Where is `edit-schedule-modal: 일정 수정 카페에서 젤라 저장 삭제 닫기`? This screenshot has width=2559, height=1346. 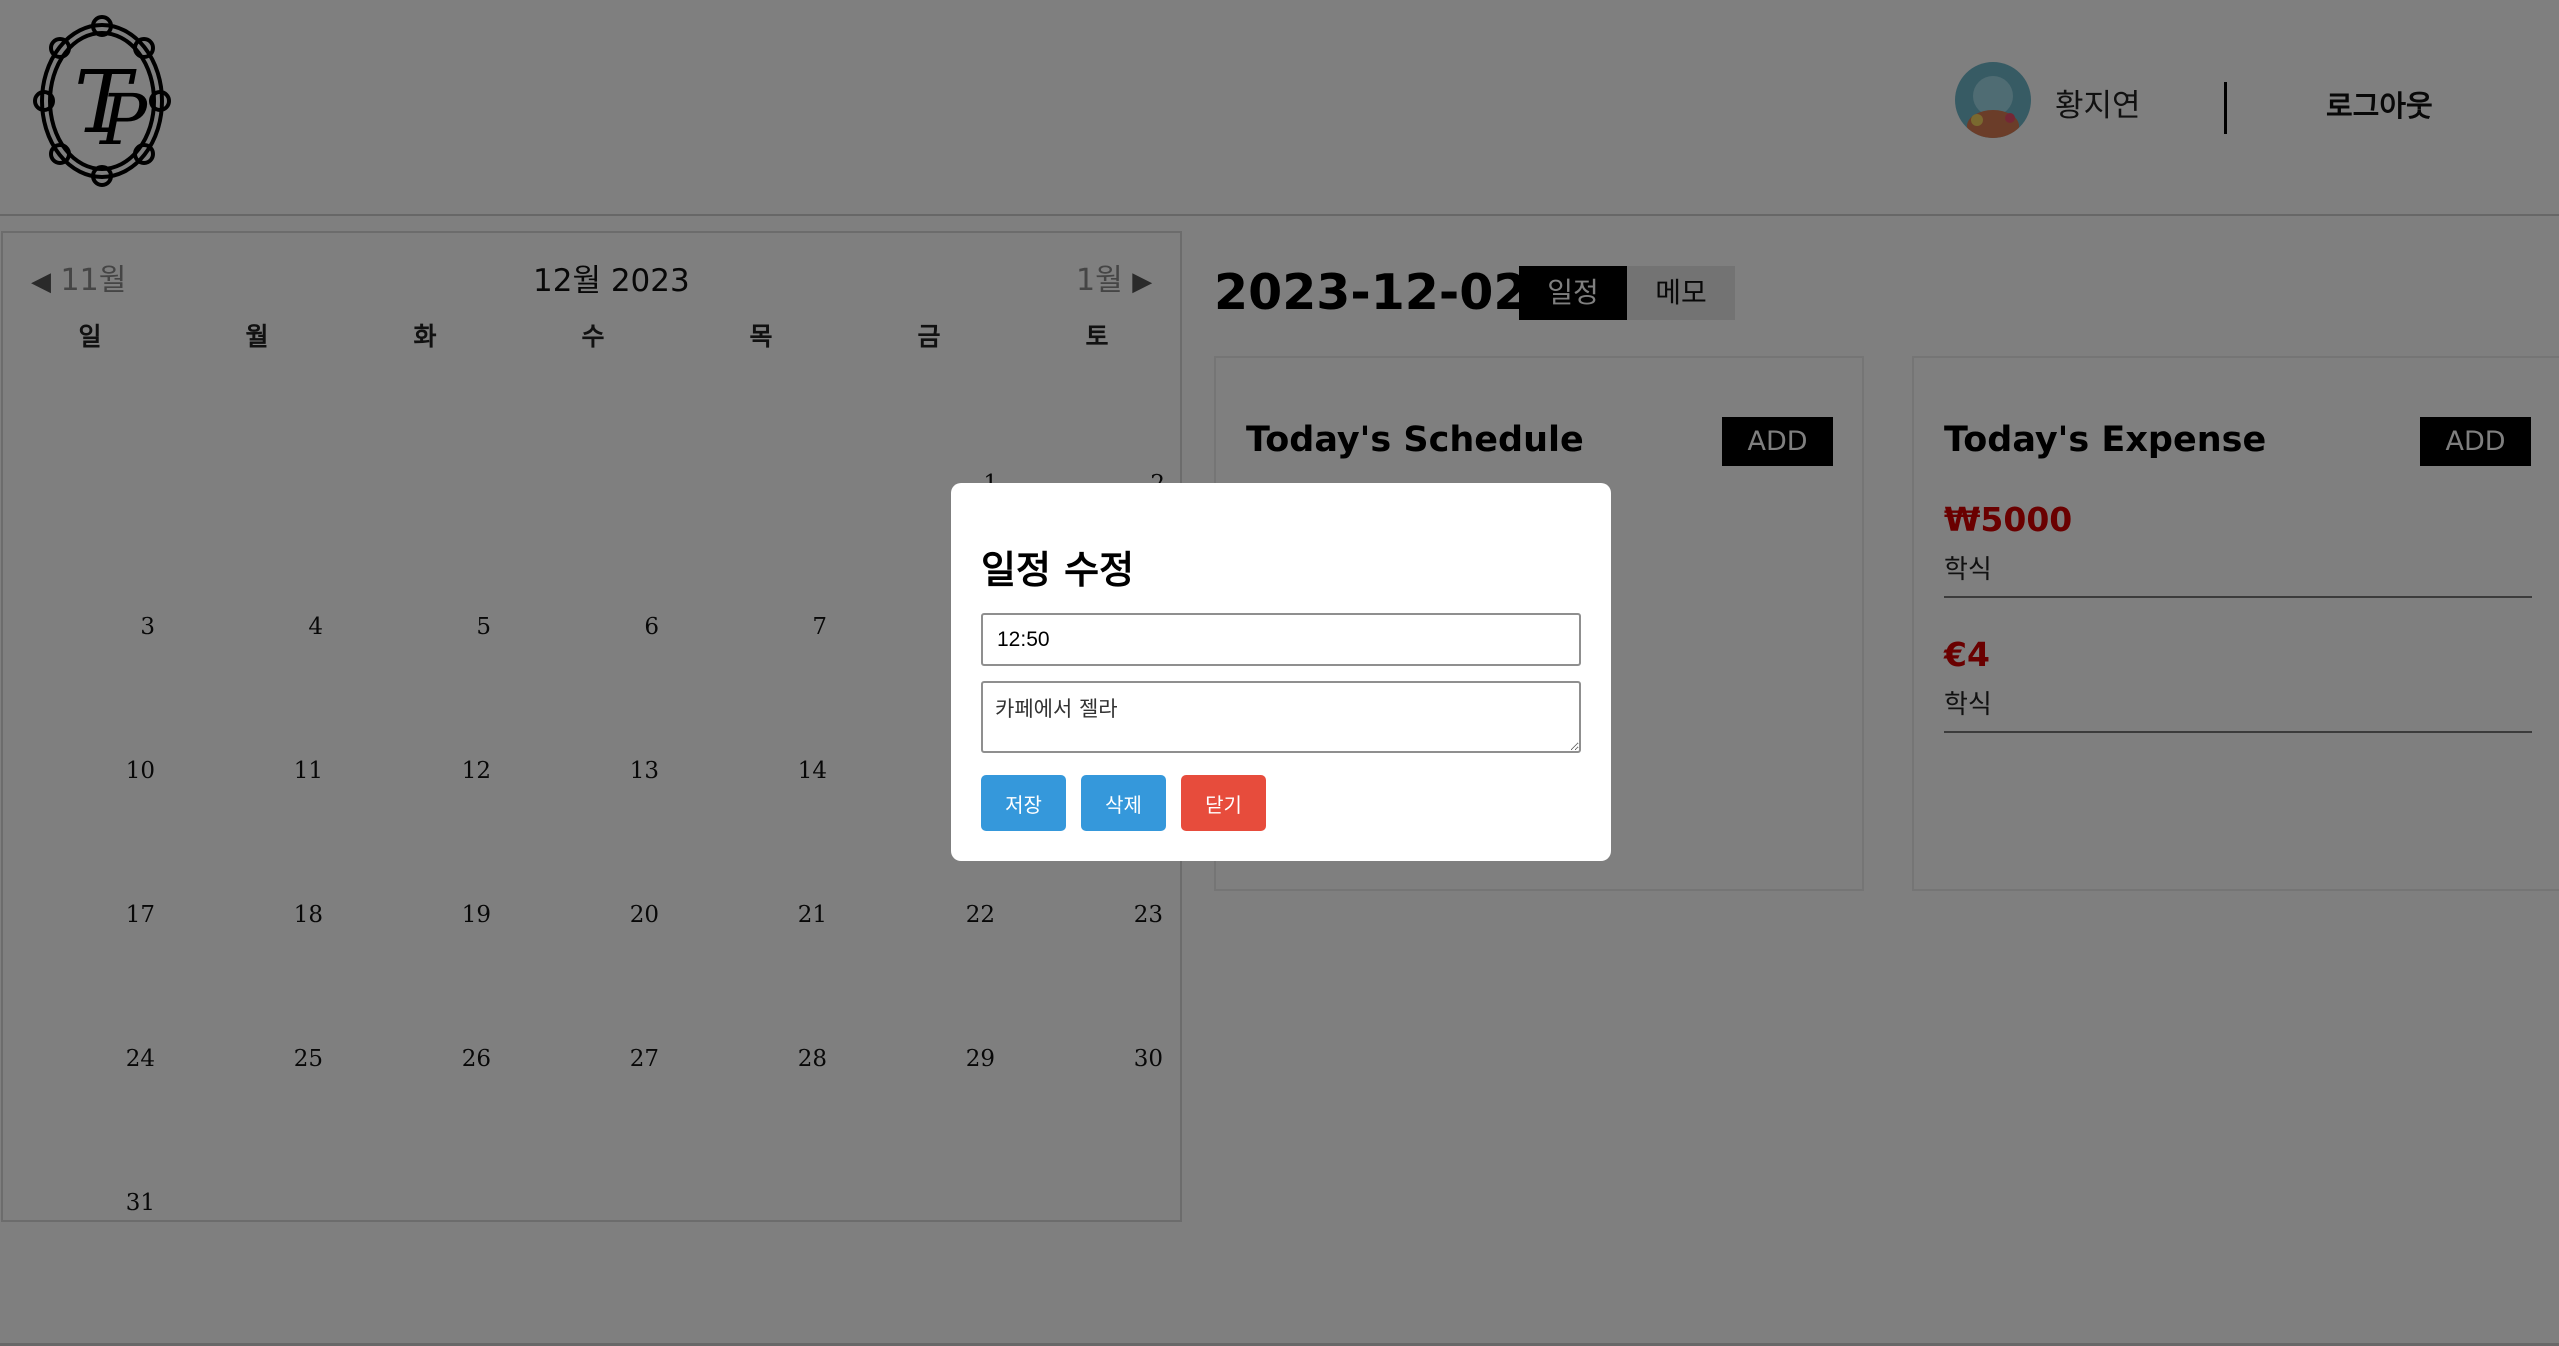
edit-schedule-modal: 일정 수정 카페에서 젤라 저장 삭제 닫기 is located at coordinates (1281, 672).